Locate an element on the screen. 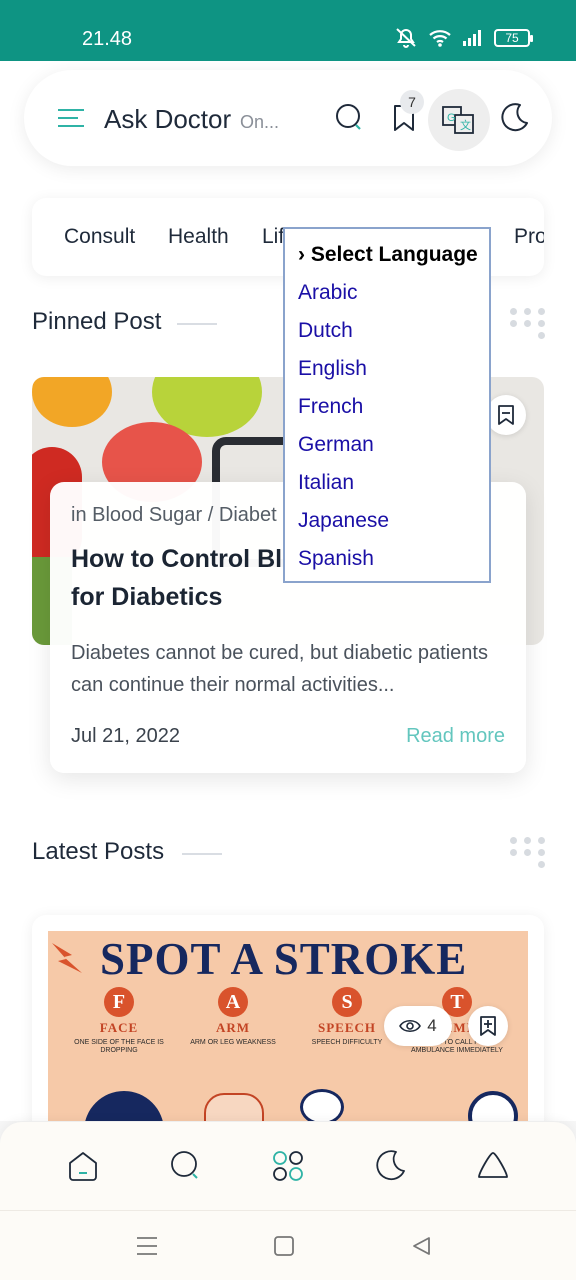 The image size is (576, 1280). system-navigation is located at coordinates (288, 1245).